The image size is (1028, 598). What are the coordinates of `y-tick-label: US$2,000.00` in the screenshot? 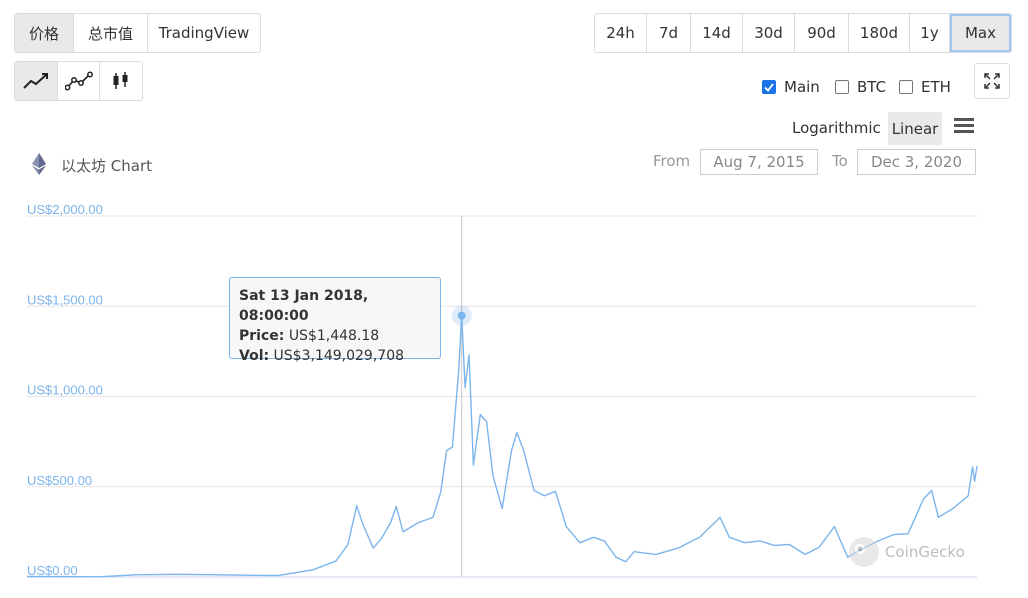 It's located at (65, 209).